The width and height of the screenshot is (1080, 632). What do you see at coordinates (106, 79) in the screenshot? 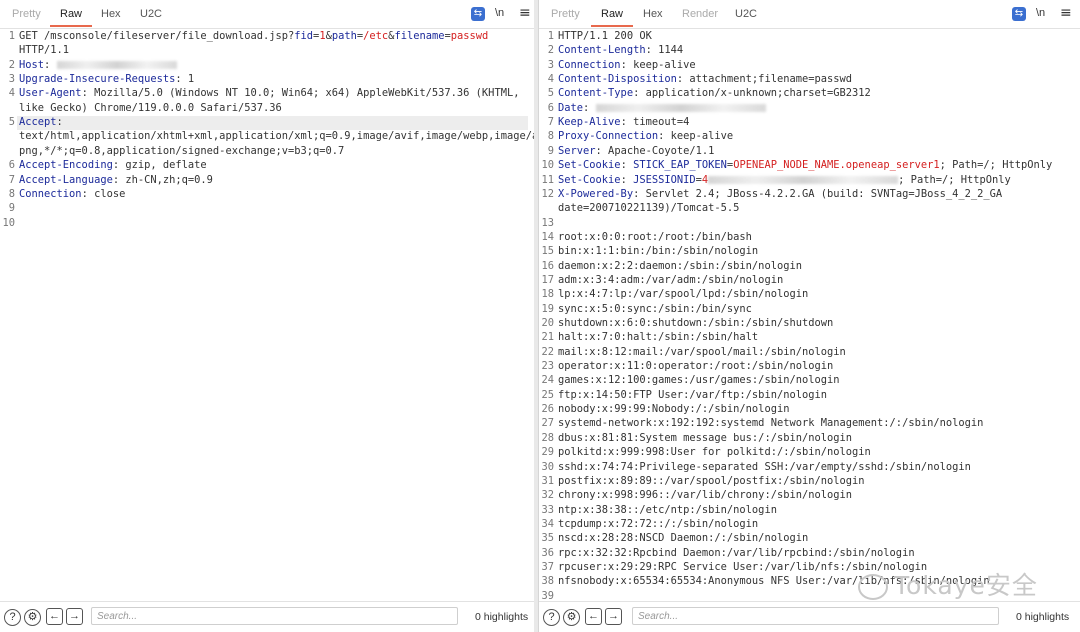
I see `line-content: Upgrade-Insecure-Requests: 1` at bounding box center [106, 79].